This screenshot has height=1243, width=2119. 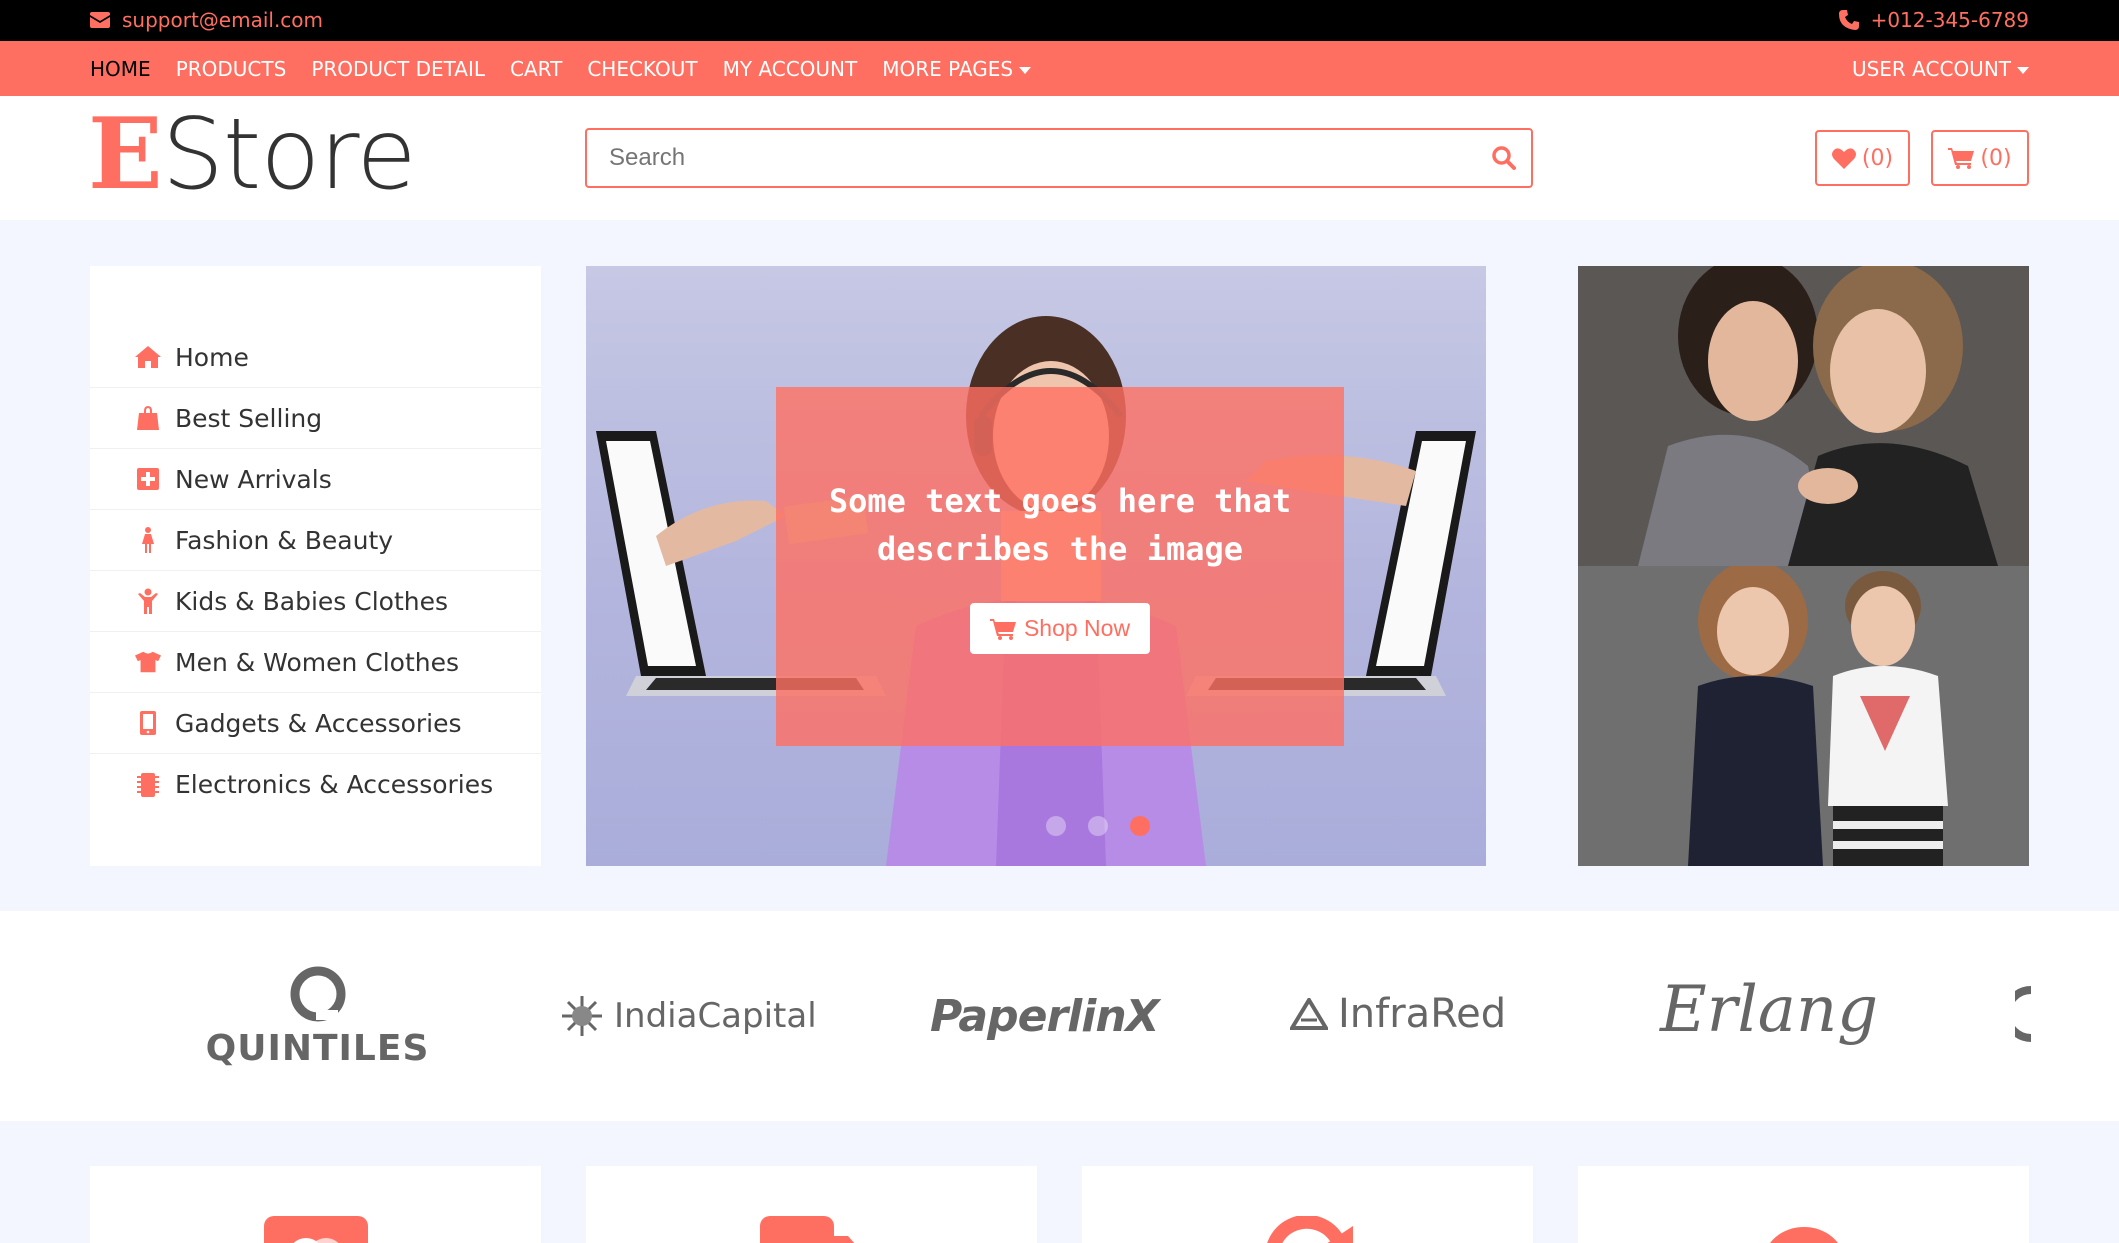 I want to click on sidebar-item-label: Gadgets & Accessories, so click(x=318, y=723).